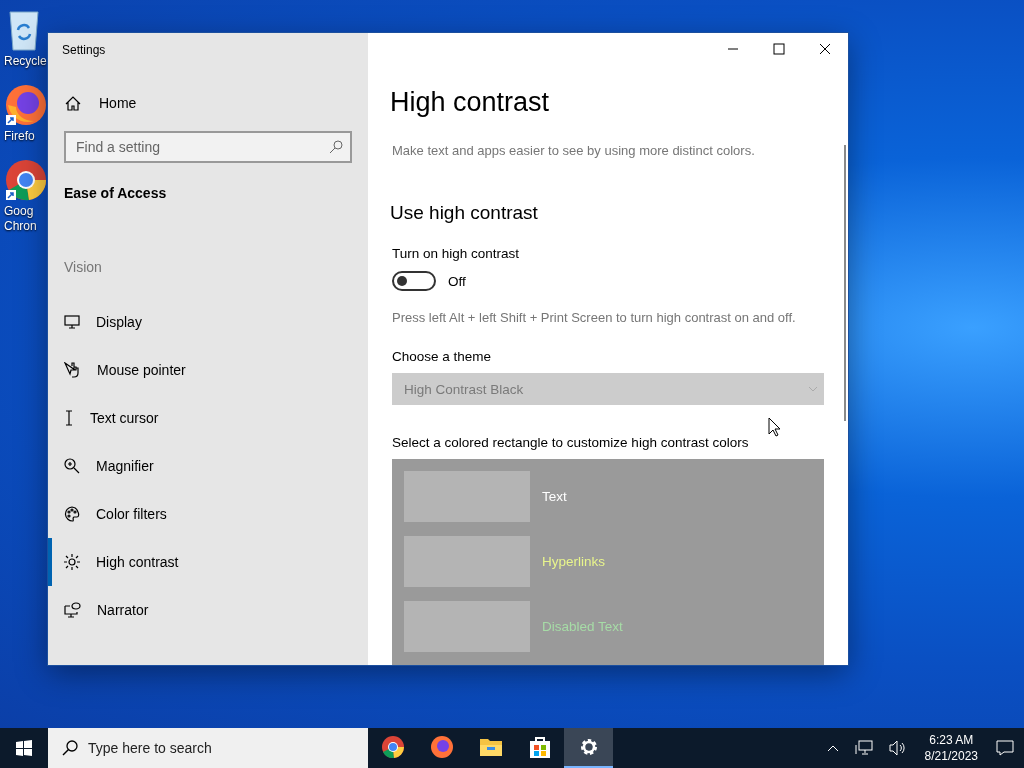  What do you see at coordinates (539, 747) in the screenshot?
I see `store-bag-icon` at bounding box center [539, 747].